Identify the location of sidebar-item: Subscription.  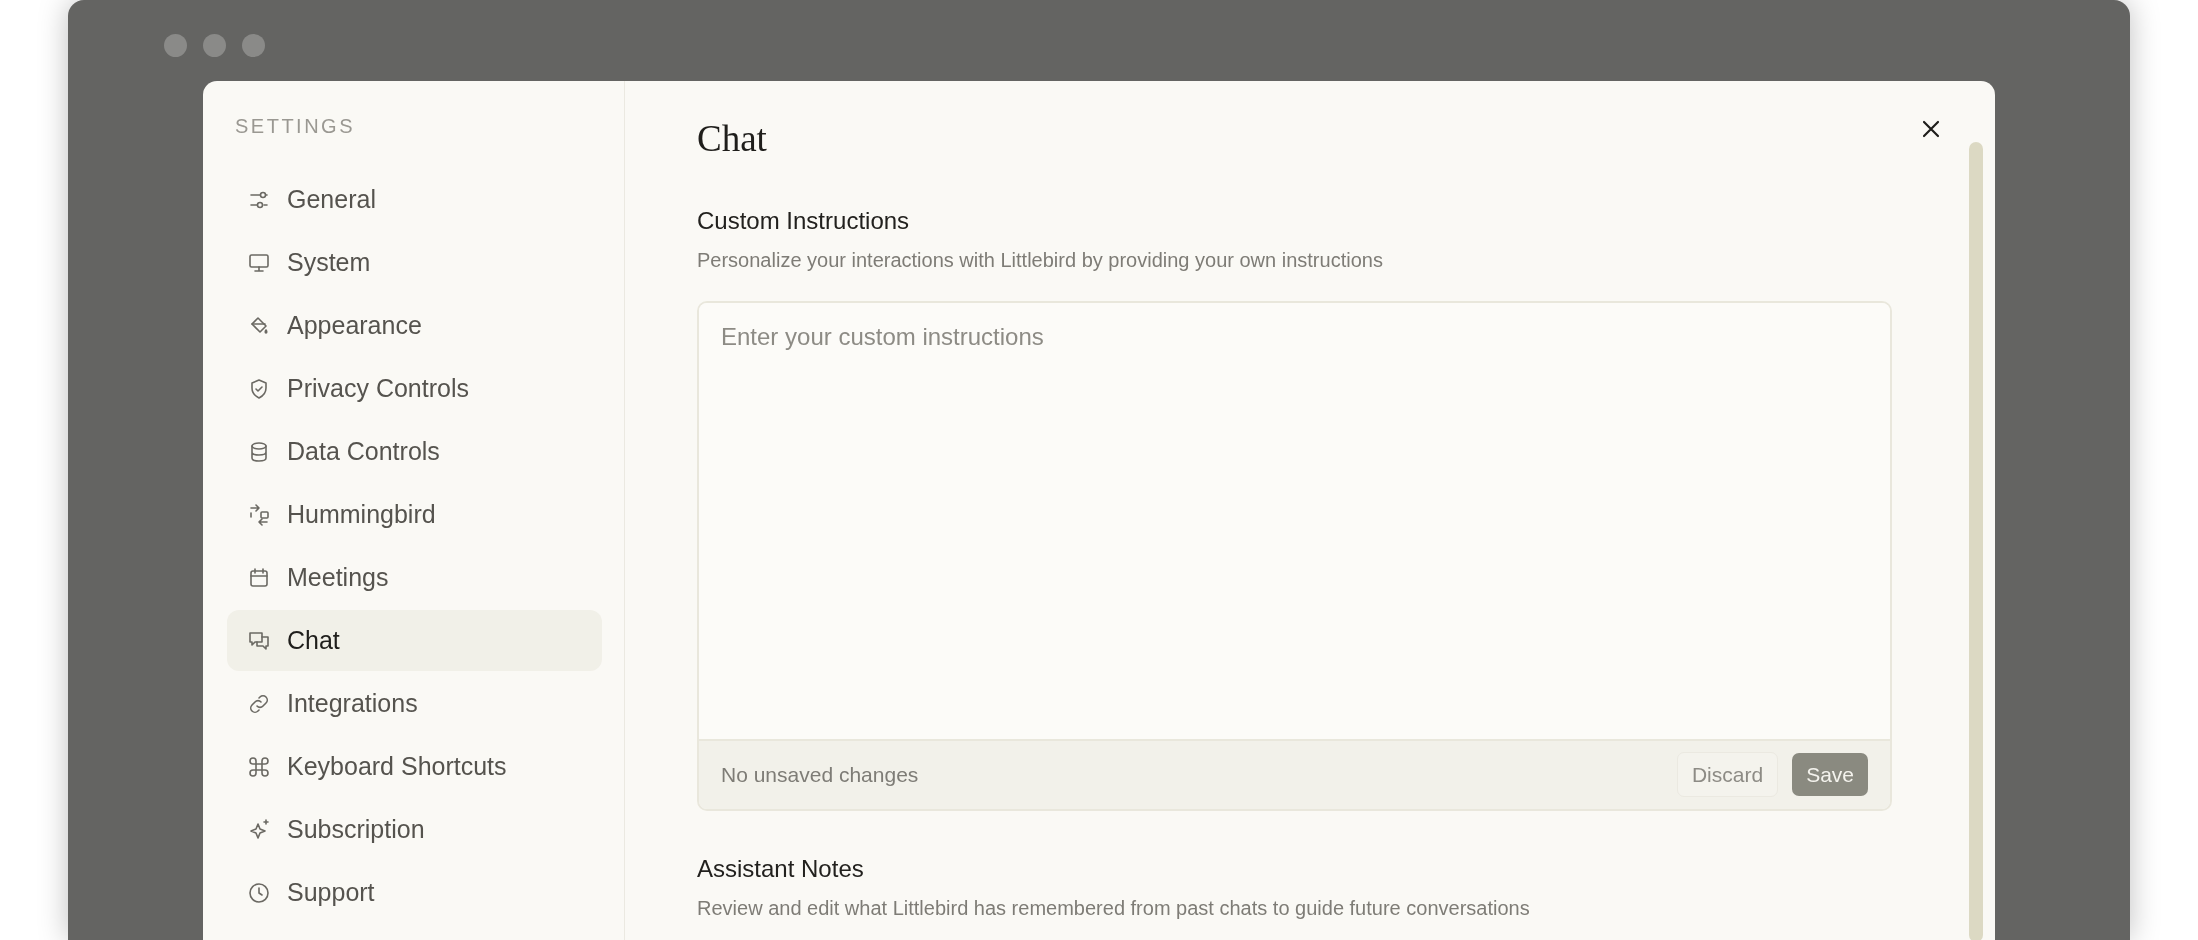
(414, 829).